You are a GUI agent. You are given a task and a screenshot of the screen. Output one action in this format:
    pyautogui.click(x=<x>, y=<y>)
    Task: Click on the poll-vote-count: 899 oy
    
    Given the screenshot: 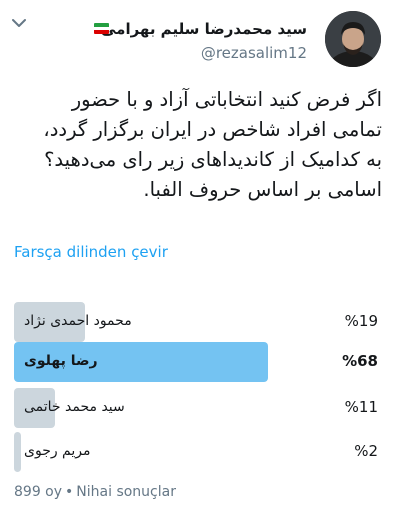 What is the action you would take?
    pyautogui.click(x=38, y=492)
    